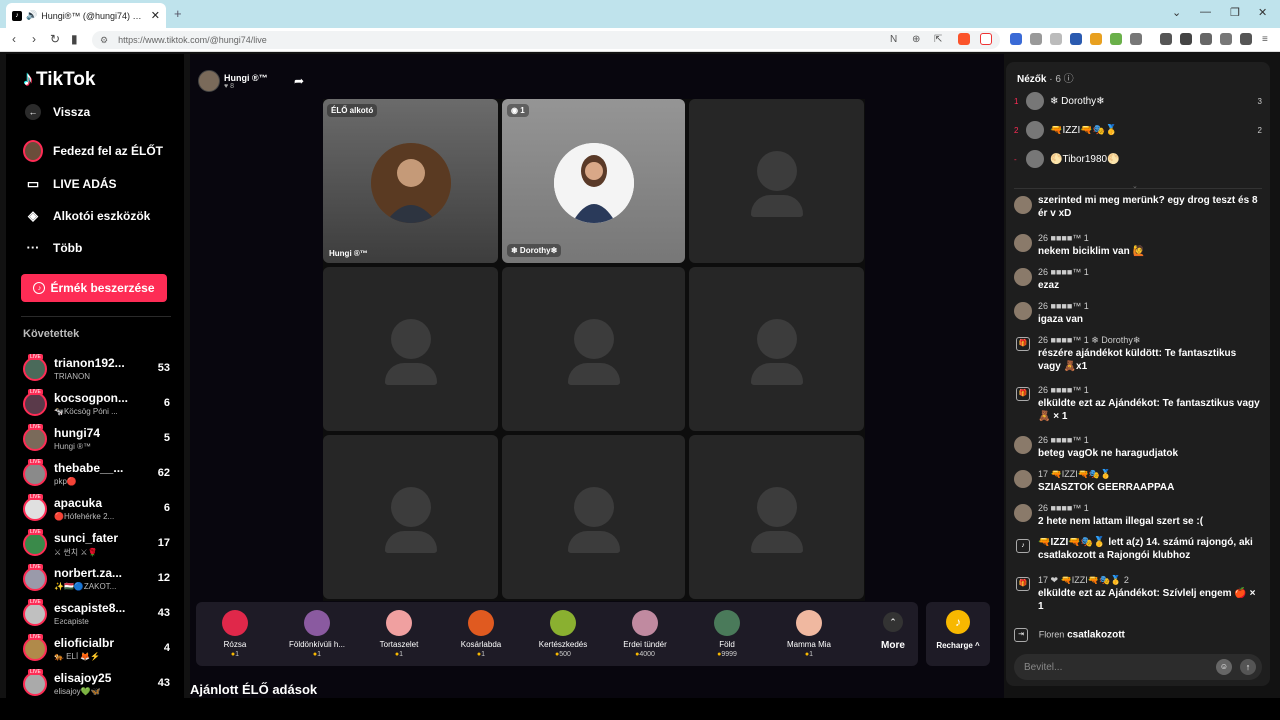 This screenshot has width=1280, height=720. What do you see at coordinates (1235, 12) in the screenshot?
I see `restore-icon: ❐` at bounding box center [1235, 12].